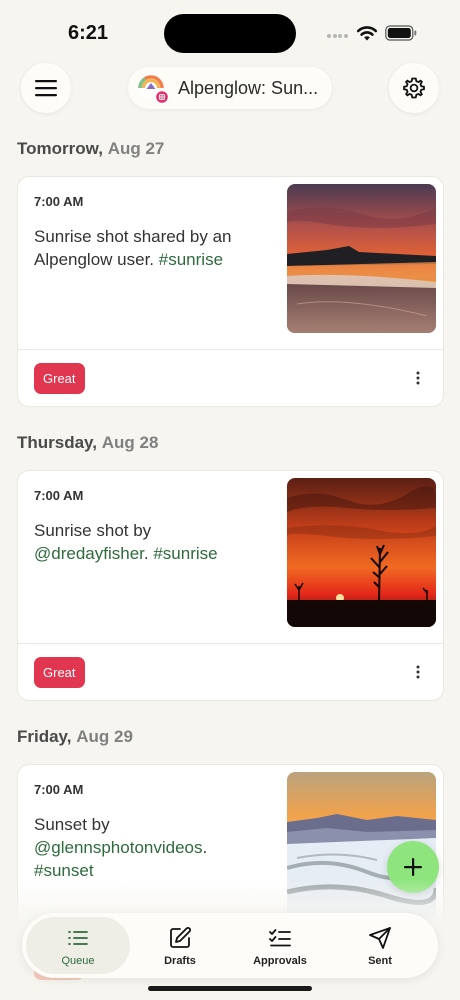 The image size is (460, 1000). What do you see at coordinates (88, 33) in the screenshot?
I see `status-time: 6:21` at bounding box center [88, 33].